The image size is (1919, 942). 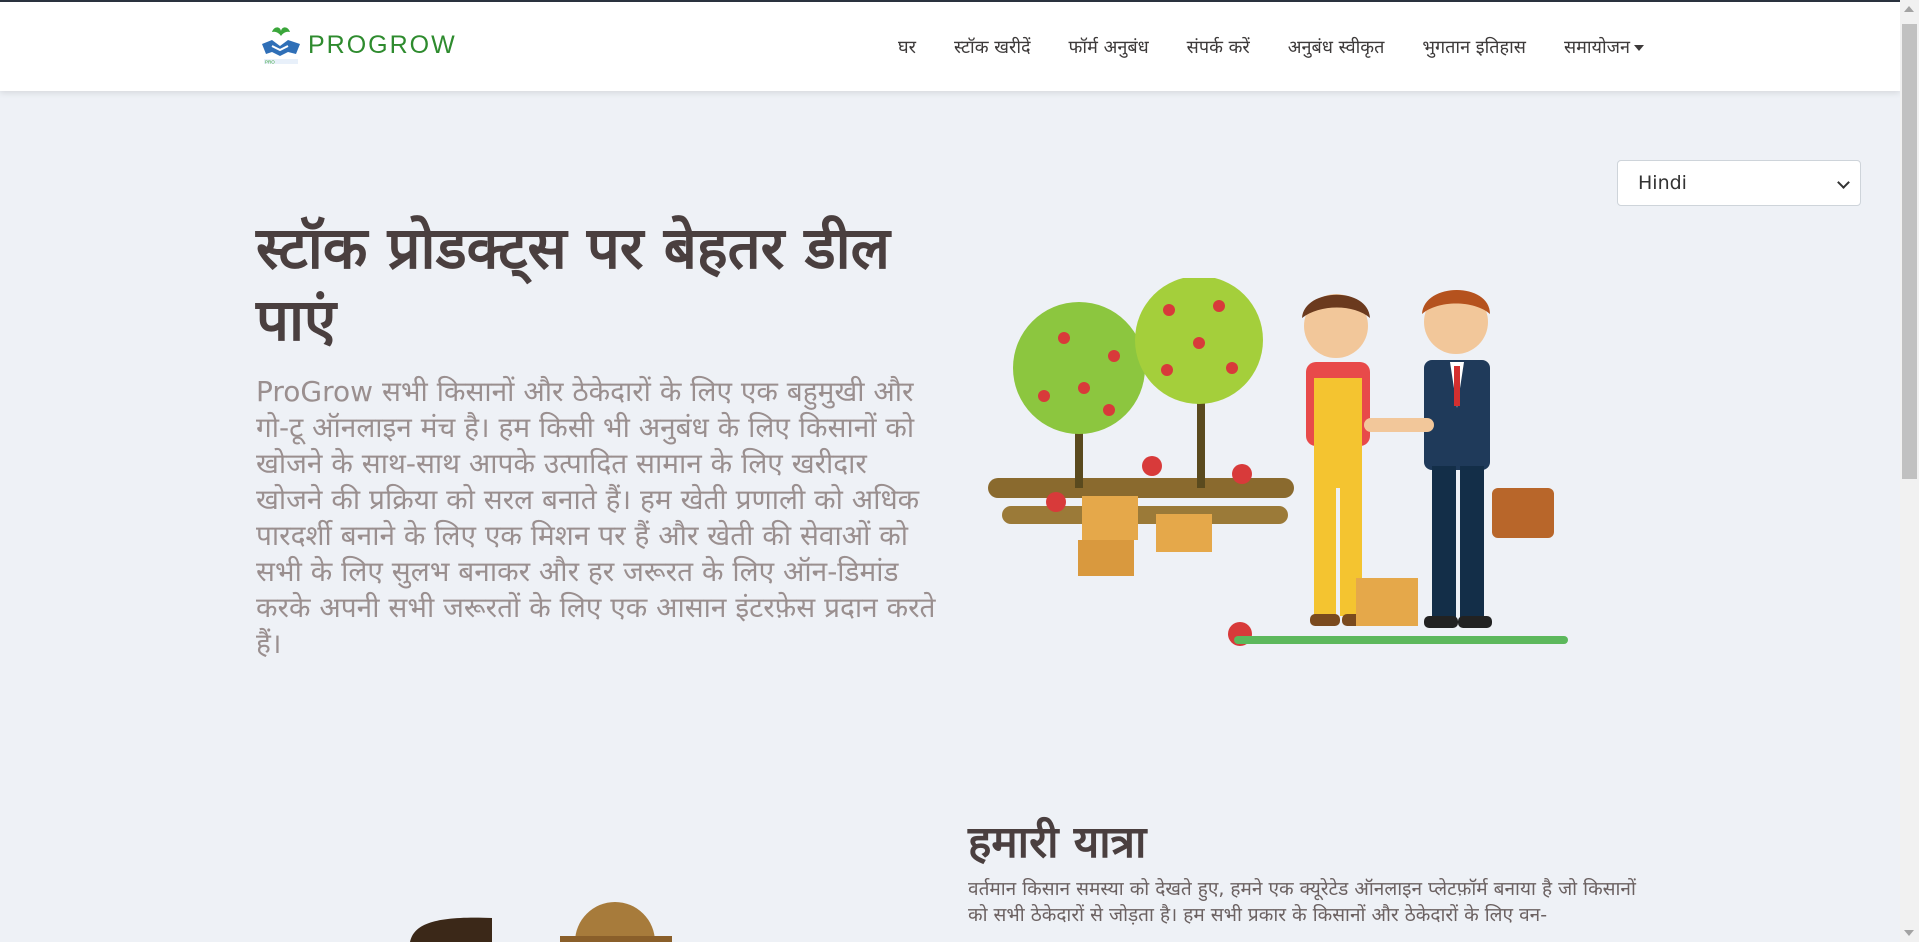 What do you see at coordinates (1278, 462) in the screenshot?
I see `farmer-handshake-illustration` at bounding box center [1278, 462].